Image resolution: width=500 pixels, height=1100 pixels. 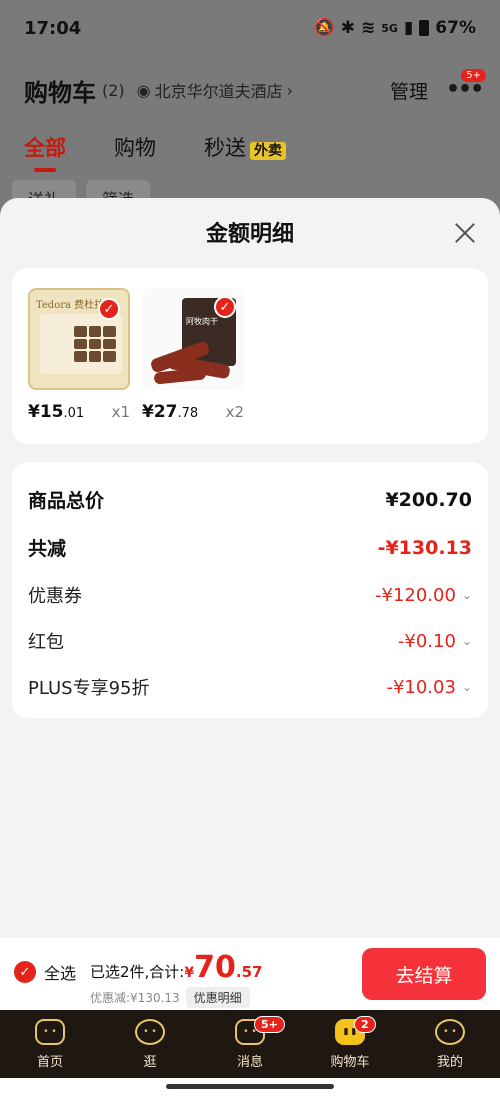 I want to click on total-reduce-value: -¥130.13, so click(x=424, y=547).